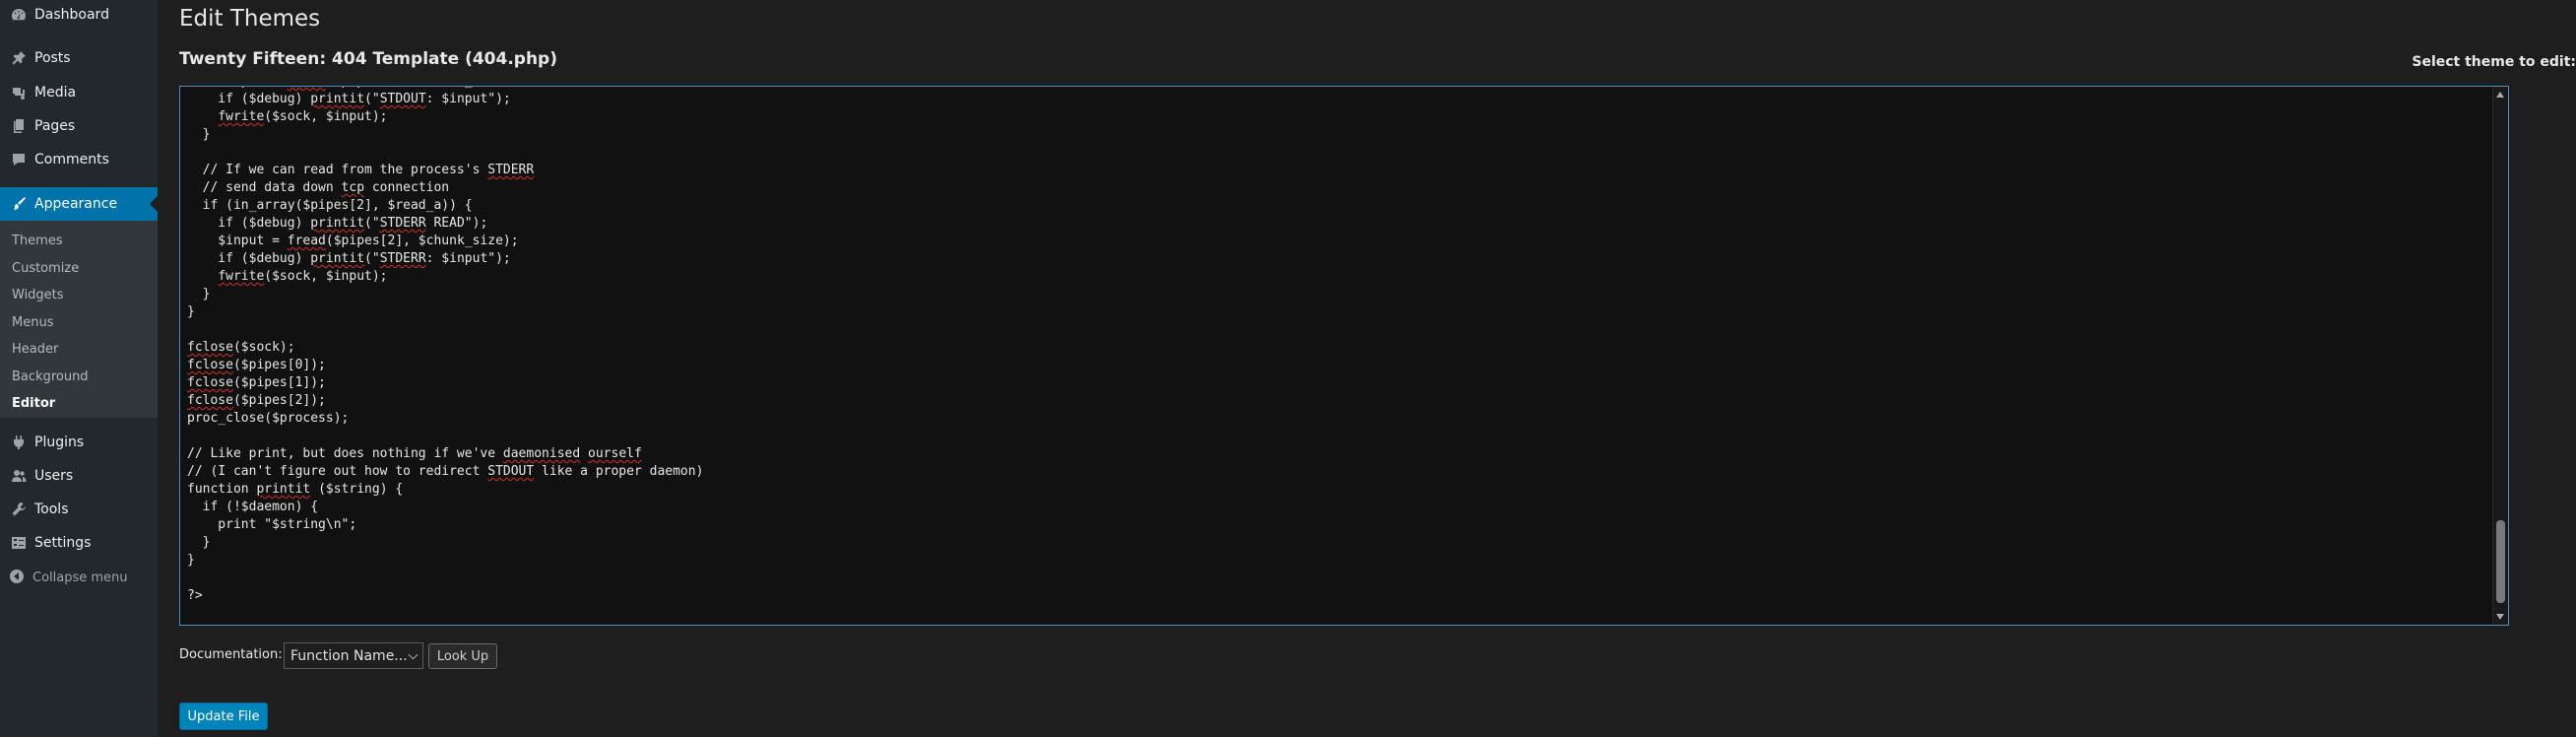 The height and width of the screenshot is (737, 2576). Describe the element at coordinates (55, 126) in the screenshot. I see `sidebar-item-label: Pages` at that location.